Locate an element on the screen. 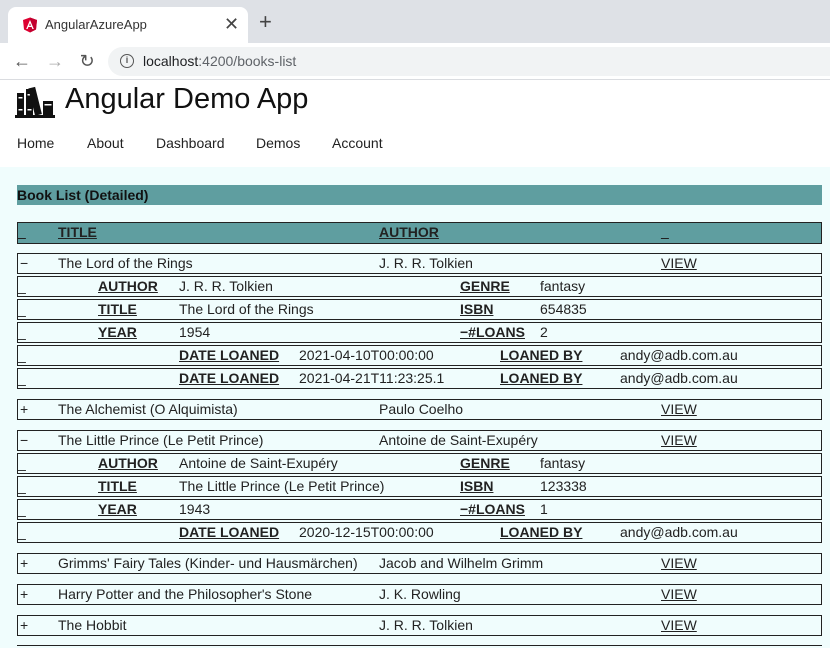 Image resolution: width=830 pixels, height=648 pixels. browser-tab: AngularAzureApp ✕ is located at coordinates (128, 25).